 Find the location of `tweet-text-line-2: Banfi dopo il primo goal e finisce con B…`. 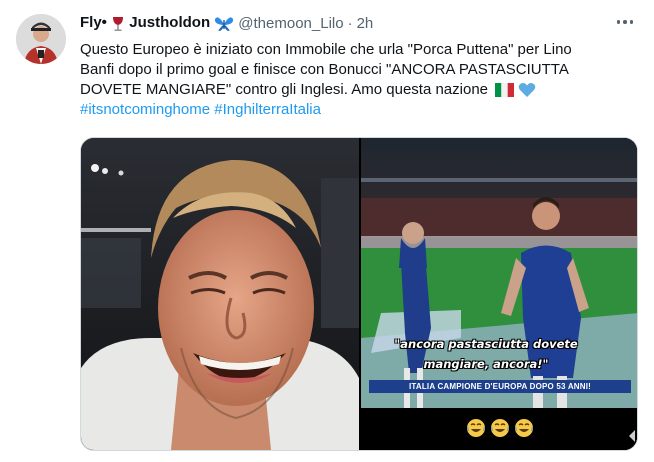

tweet-text-line-2: Banfi dopo il primo goal e finisce con B… is located at coordinates (324, 69).